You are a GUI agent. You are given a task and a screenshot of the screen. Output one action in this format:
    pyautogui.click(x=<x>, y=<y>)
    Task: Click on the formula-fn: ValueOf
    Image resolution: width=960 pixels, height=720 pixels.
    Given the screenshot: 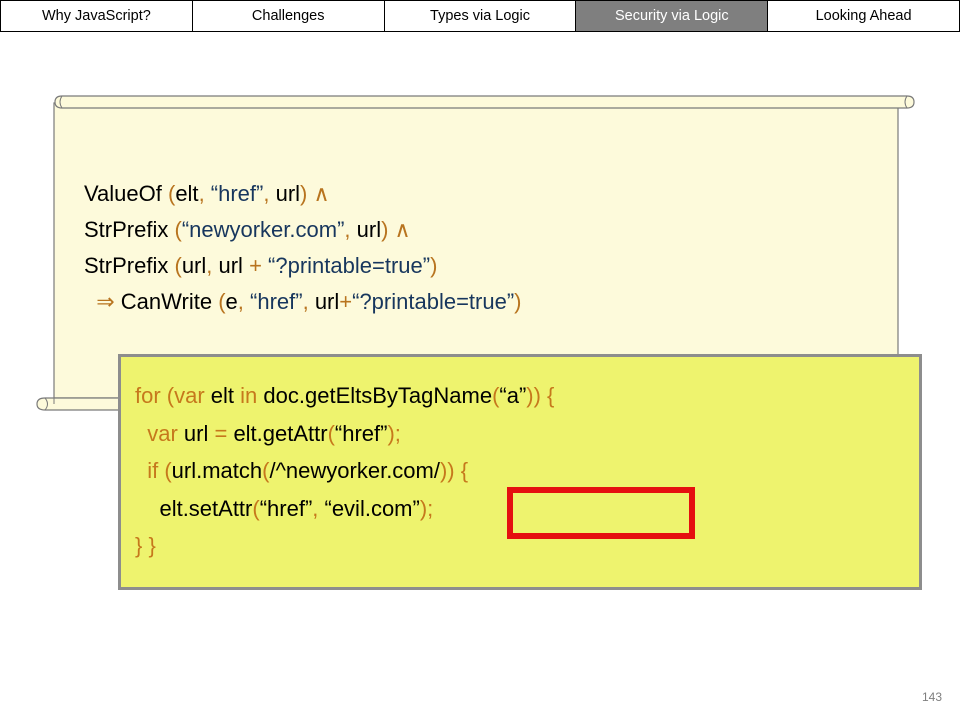 What is the action you would take?
    pyautogui.click(x=123, y=193)
    